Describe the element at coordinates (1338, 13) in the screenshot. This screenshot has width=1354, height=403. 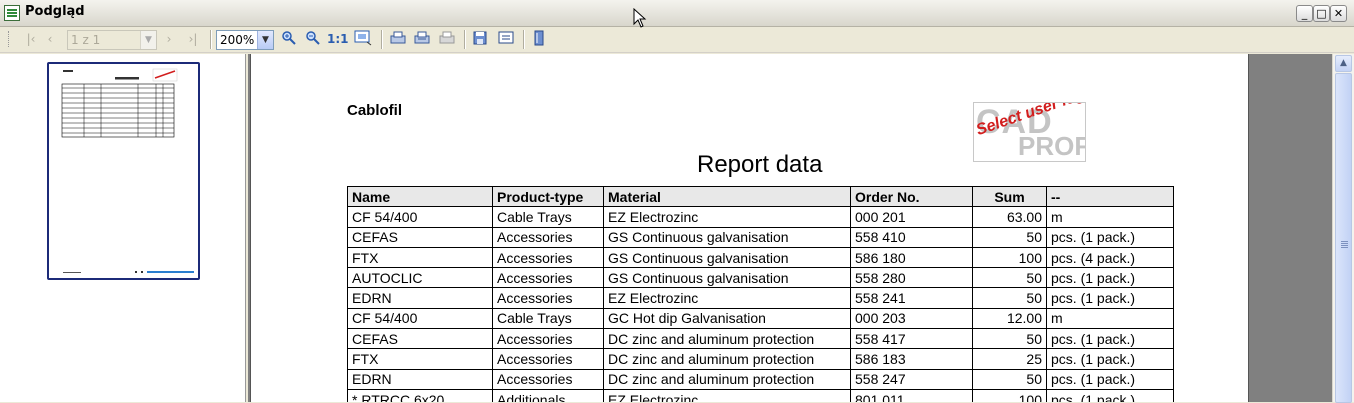
I see `close-button: ✕` at that location.